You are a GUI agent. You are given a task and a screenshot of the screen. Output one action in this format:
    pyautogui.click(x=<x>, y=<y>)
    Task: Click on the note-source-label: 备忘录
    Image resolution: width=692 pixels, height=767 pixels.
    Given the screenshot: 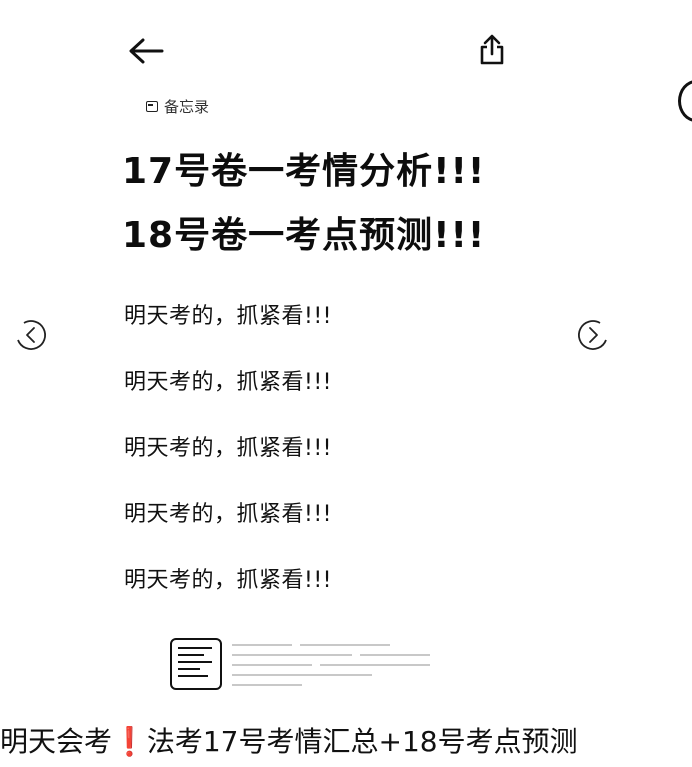 What is the action you would take?
    pyautogui.click(x=187, y=107)
    